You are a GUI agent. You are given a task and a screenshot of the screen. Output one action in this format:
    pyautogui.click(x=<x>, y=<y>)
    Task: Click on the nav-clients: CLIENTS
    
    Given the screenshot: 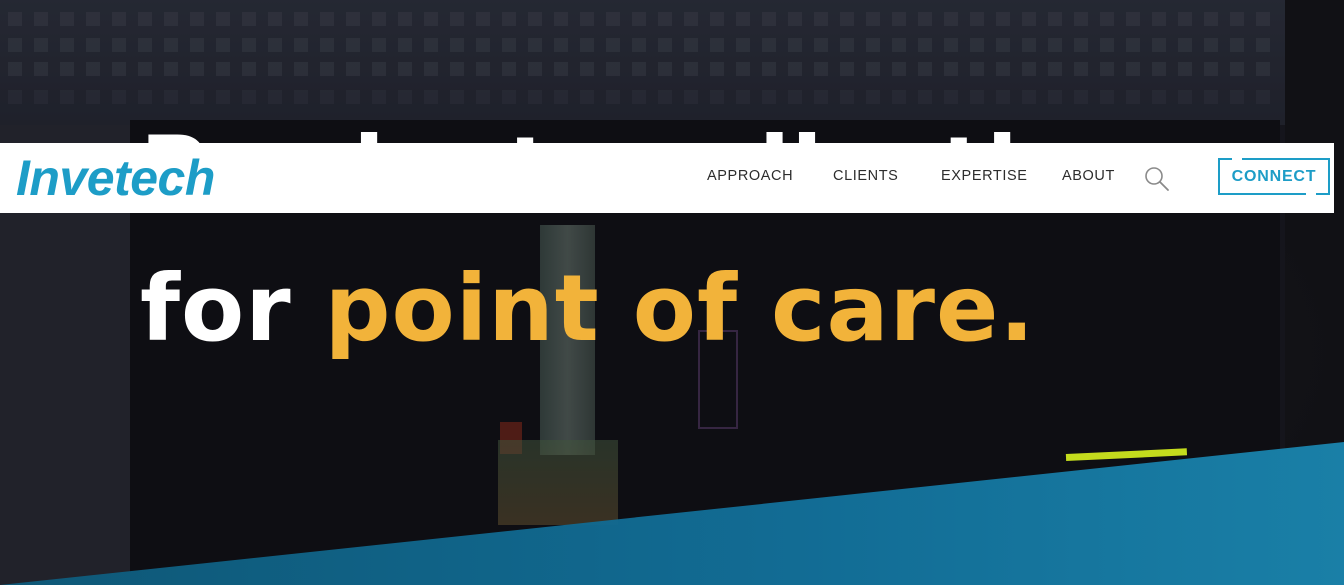 What is the action you would take?
    pyautogui.click(x=865, y=176)
    